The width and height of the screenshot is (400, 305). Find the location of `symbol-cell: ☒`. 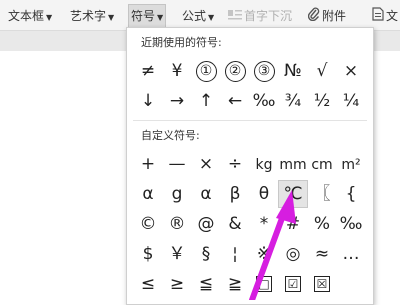

symbol-cell: ☒ is located at coordinates (322, 284).